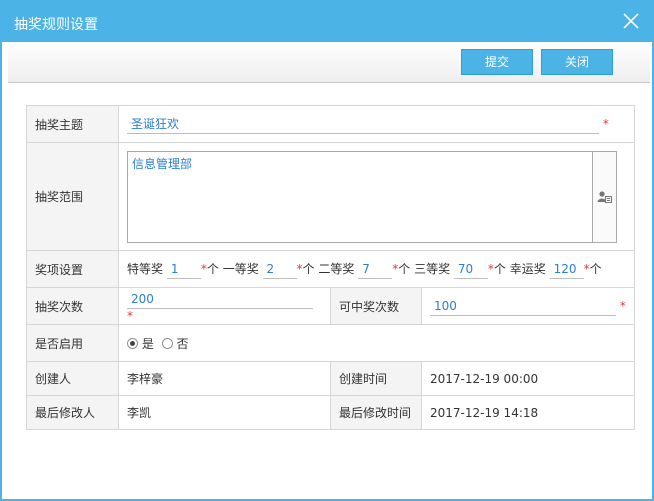  I want to click on created-time-value: 2017-12-19 00:00, so click(528, 378).